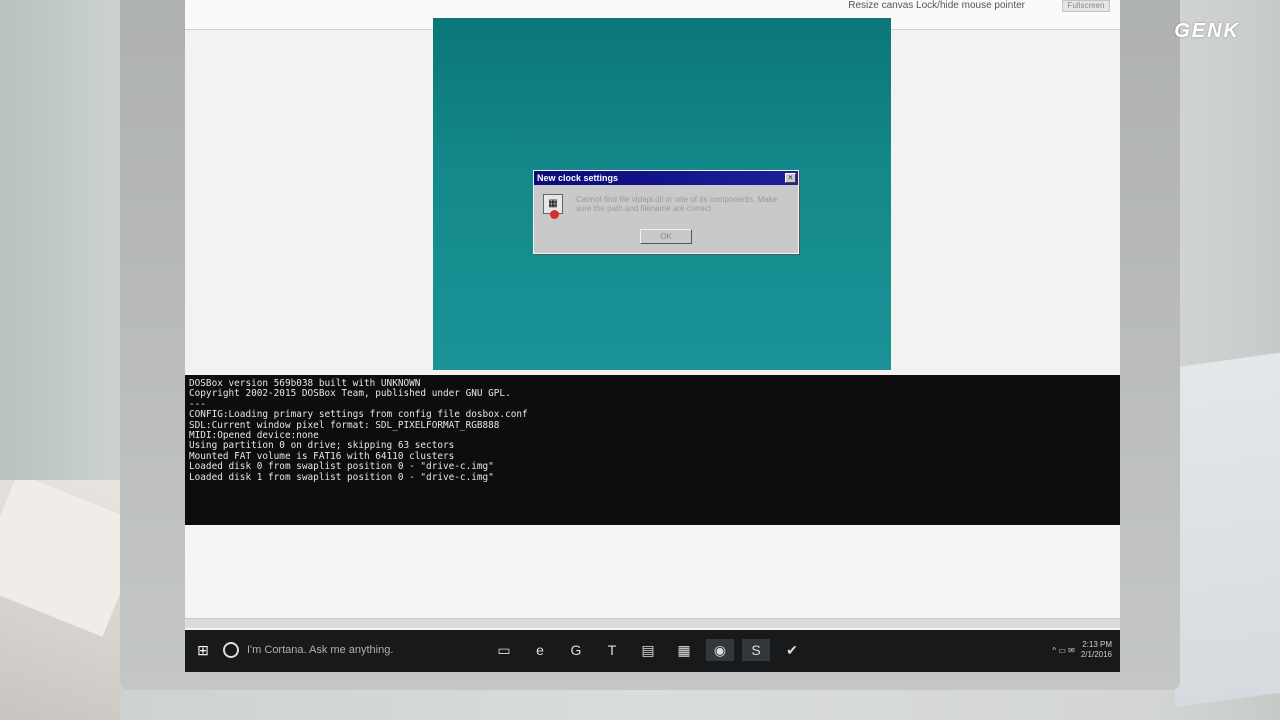  What do you see at coordinates (540, 650) in the screenshot?
I see `edge-icon: e` at bounding box center [540, 650].